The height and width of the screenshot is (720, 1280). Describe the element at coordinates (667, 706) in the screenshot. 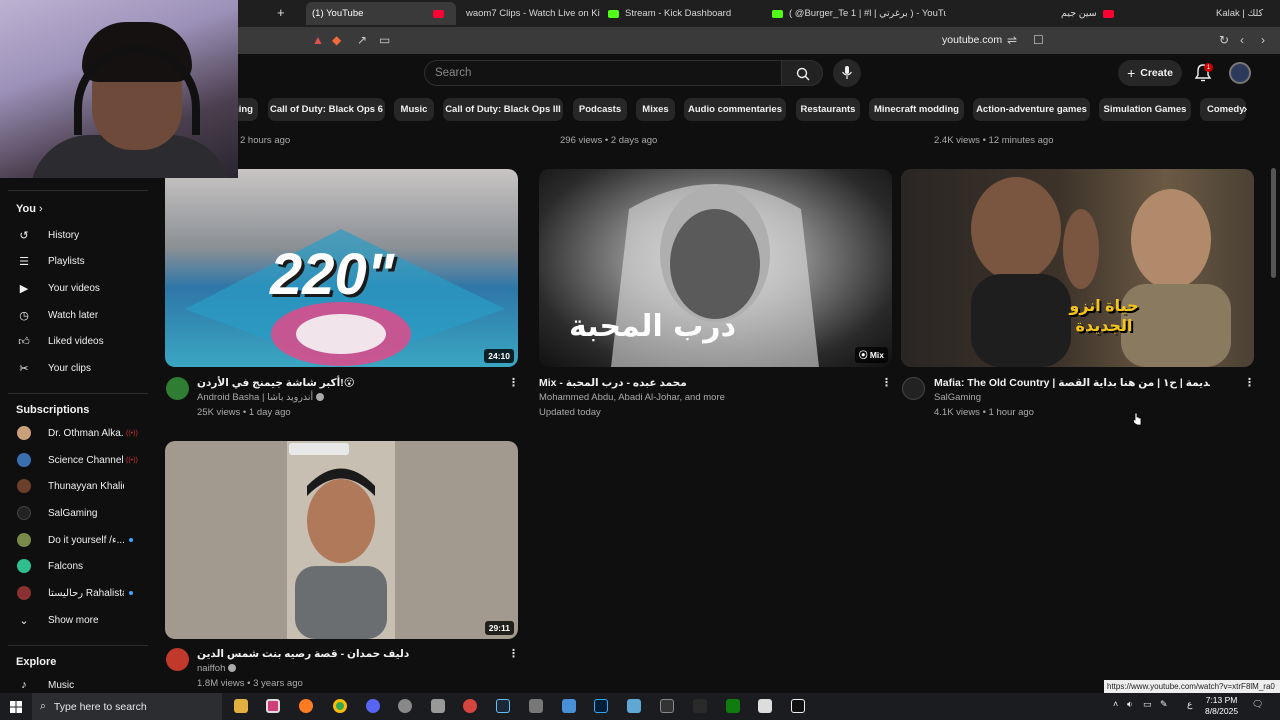

I see `davinci-icon` at that location.